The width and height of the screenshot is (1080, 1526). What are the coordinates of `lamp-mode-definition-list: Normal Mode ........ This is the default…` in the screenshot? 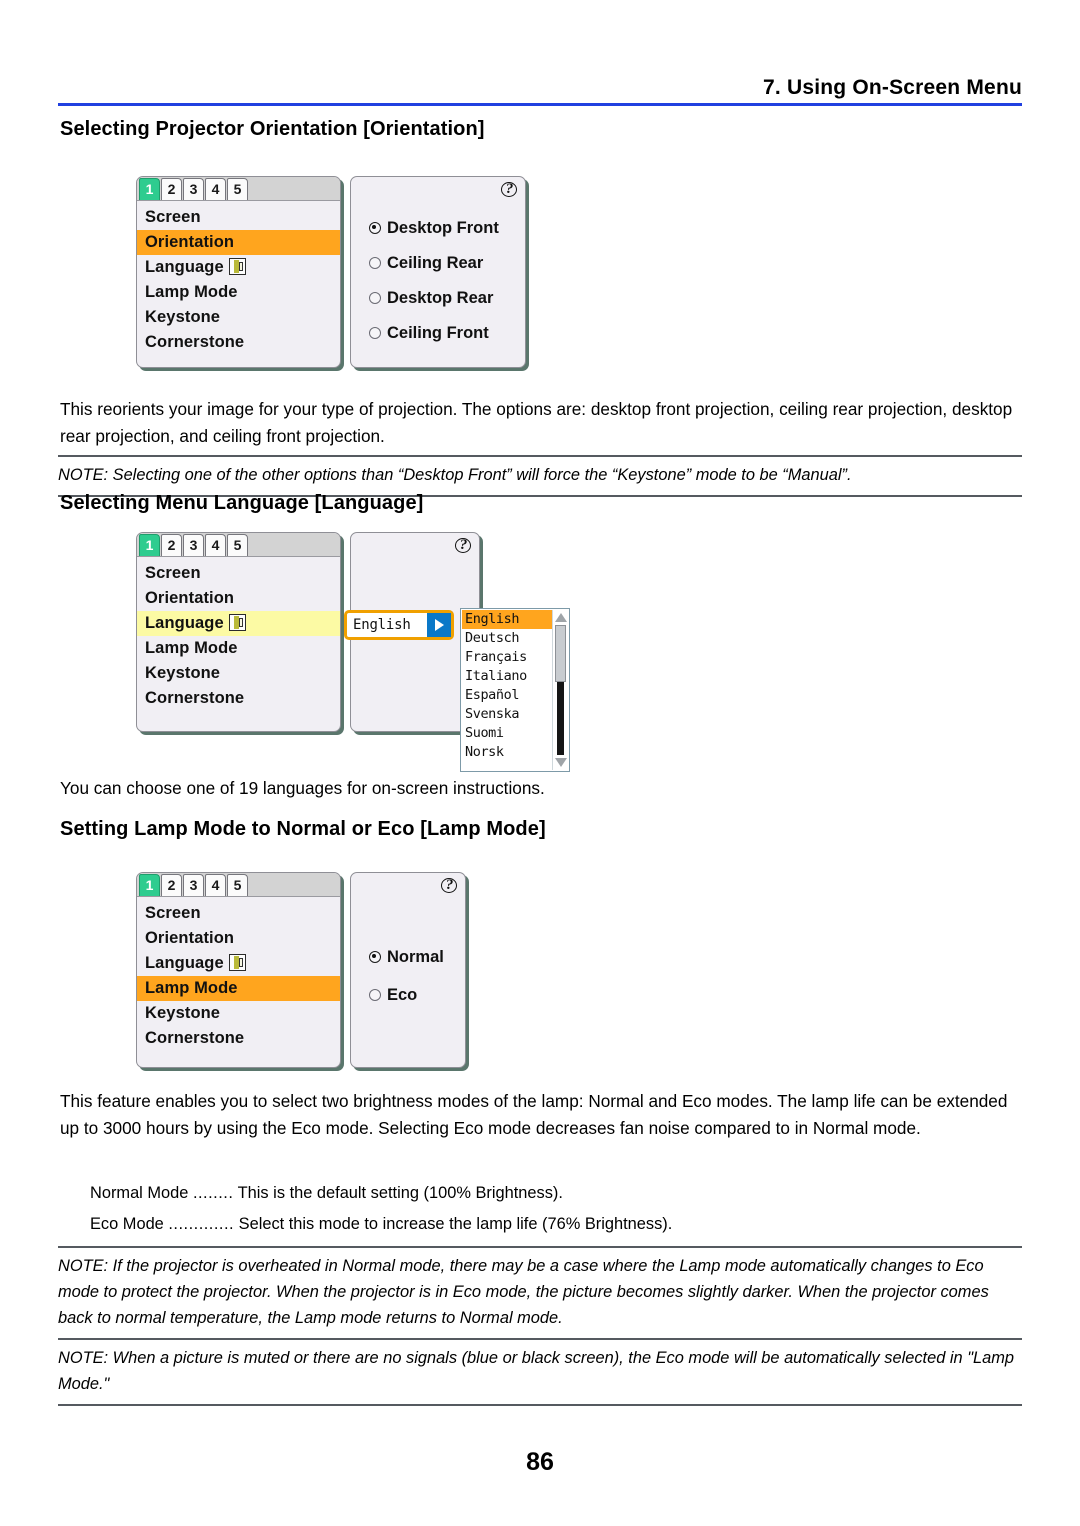 It's located at (540, 1209).